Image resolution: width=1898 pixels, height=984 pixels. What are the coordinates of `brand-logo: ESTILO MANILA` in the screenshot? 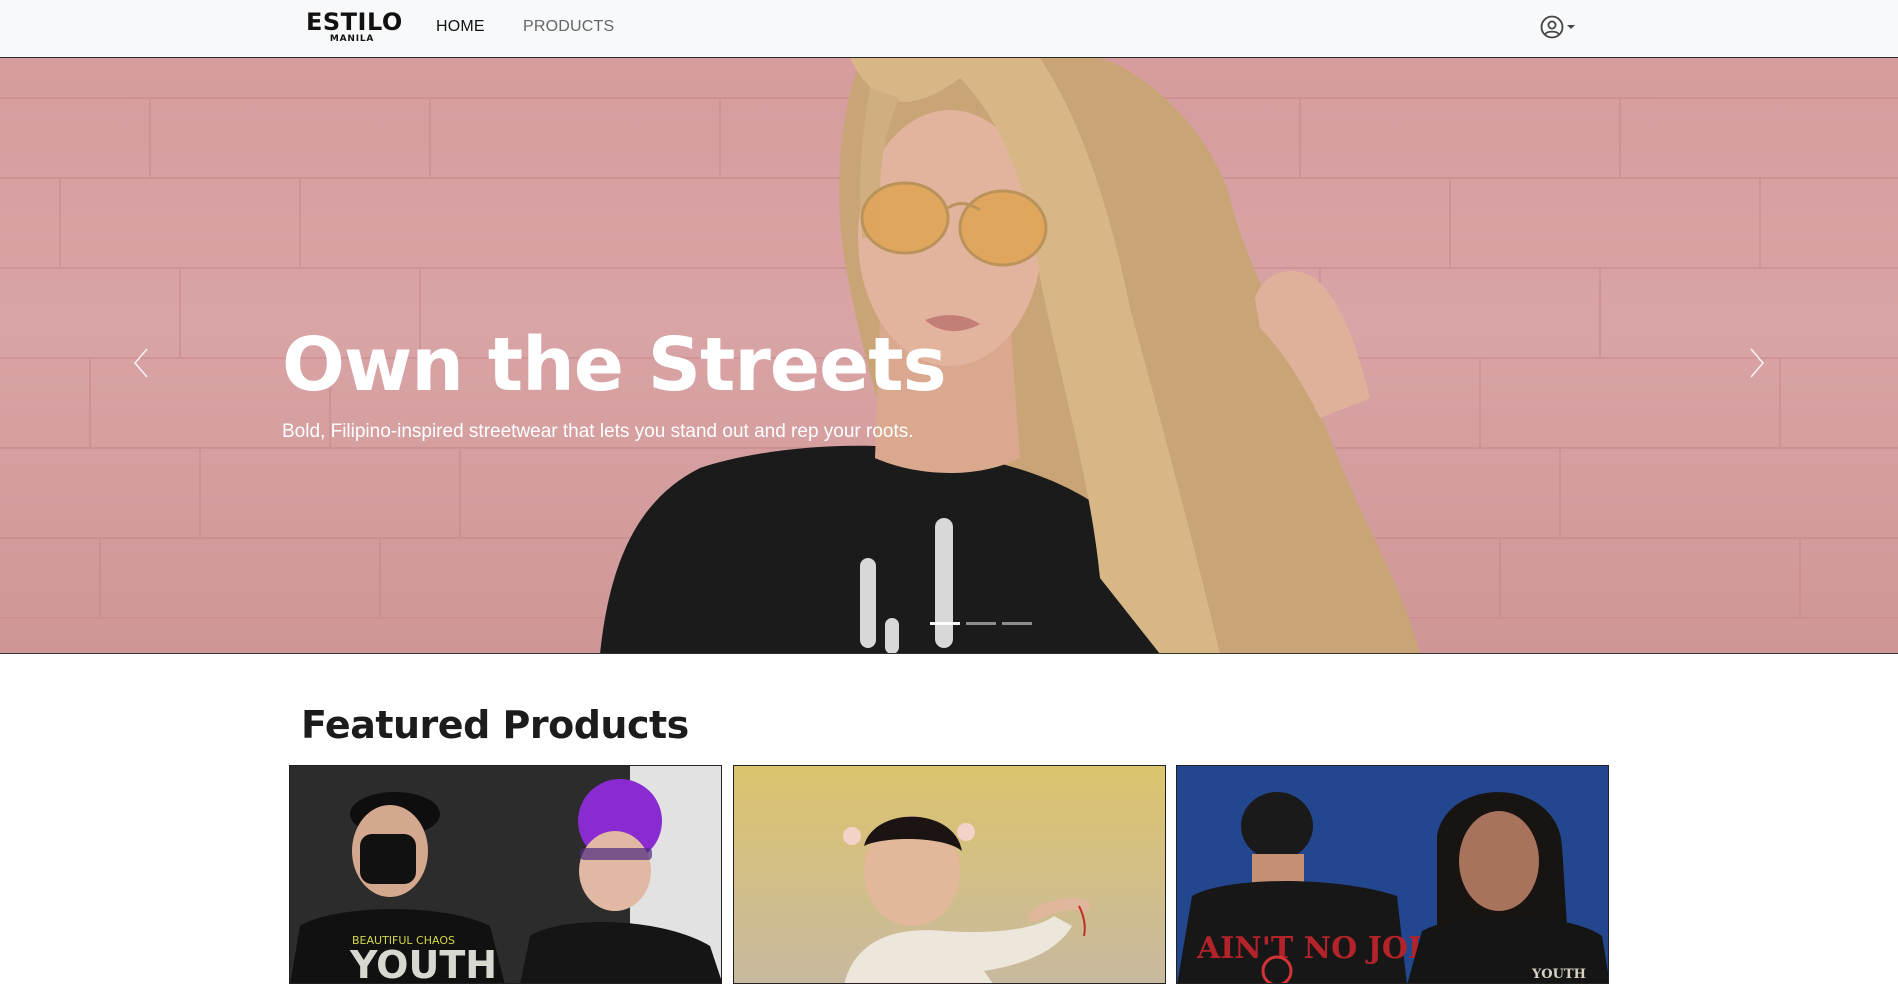 It's located at (354, 26).